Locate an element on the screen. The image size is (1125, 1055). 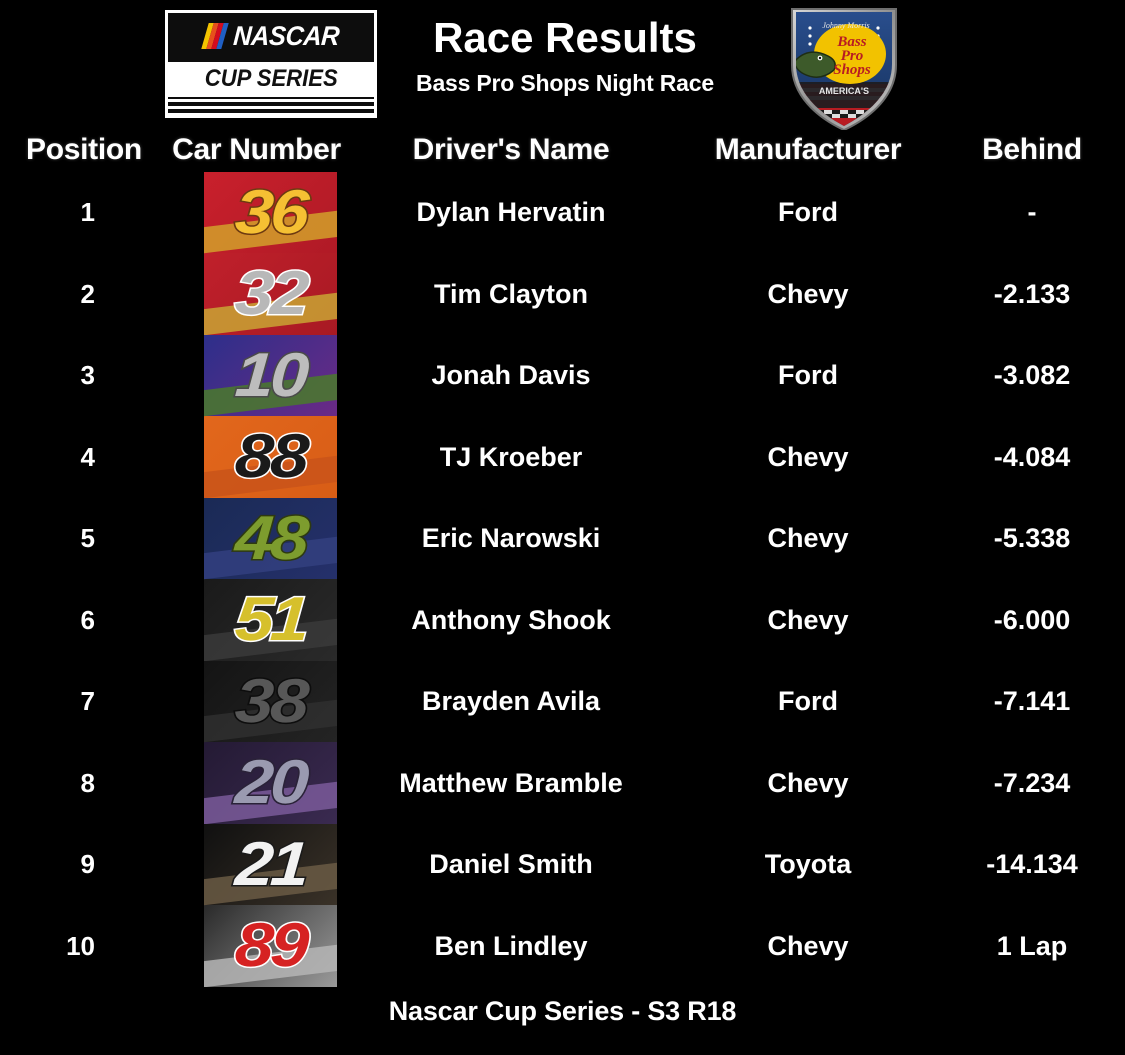
car-number-text: 10 is located at coordinates (271, 375).